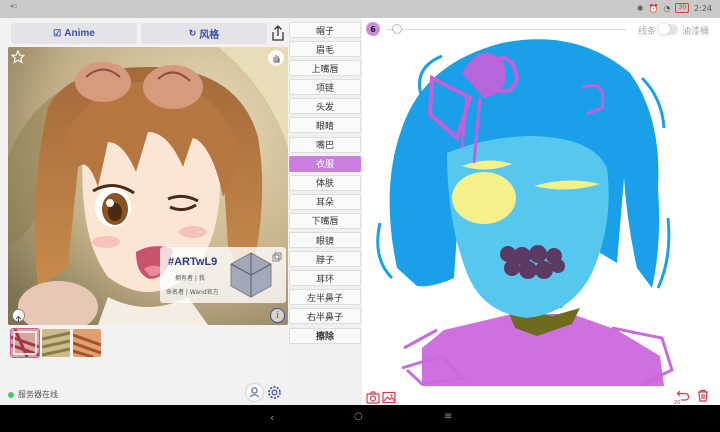  I want to click on status-icons: ✱ ⏰ ◔ 30 2:24, so click(674, 8).